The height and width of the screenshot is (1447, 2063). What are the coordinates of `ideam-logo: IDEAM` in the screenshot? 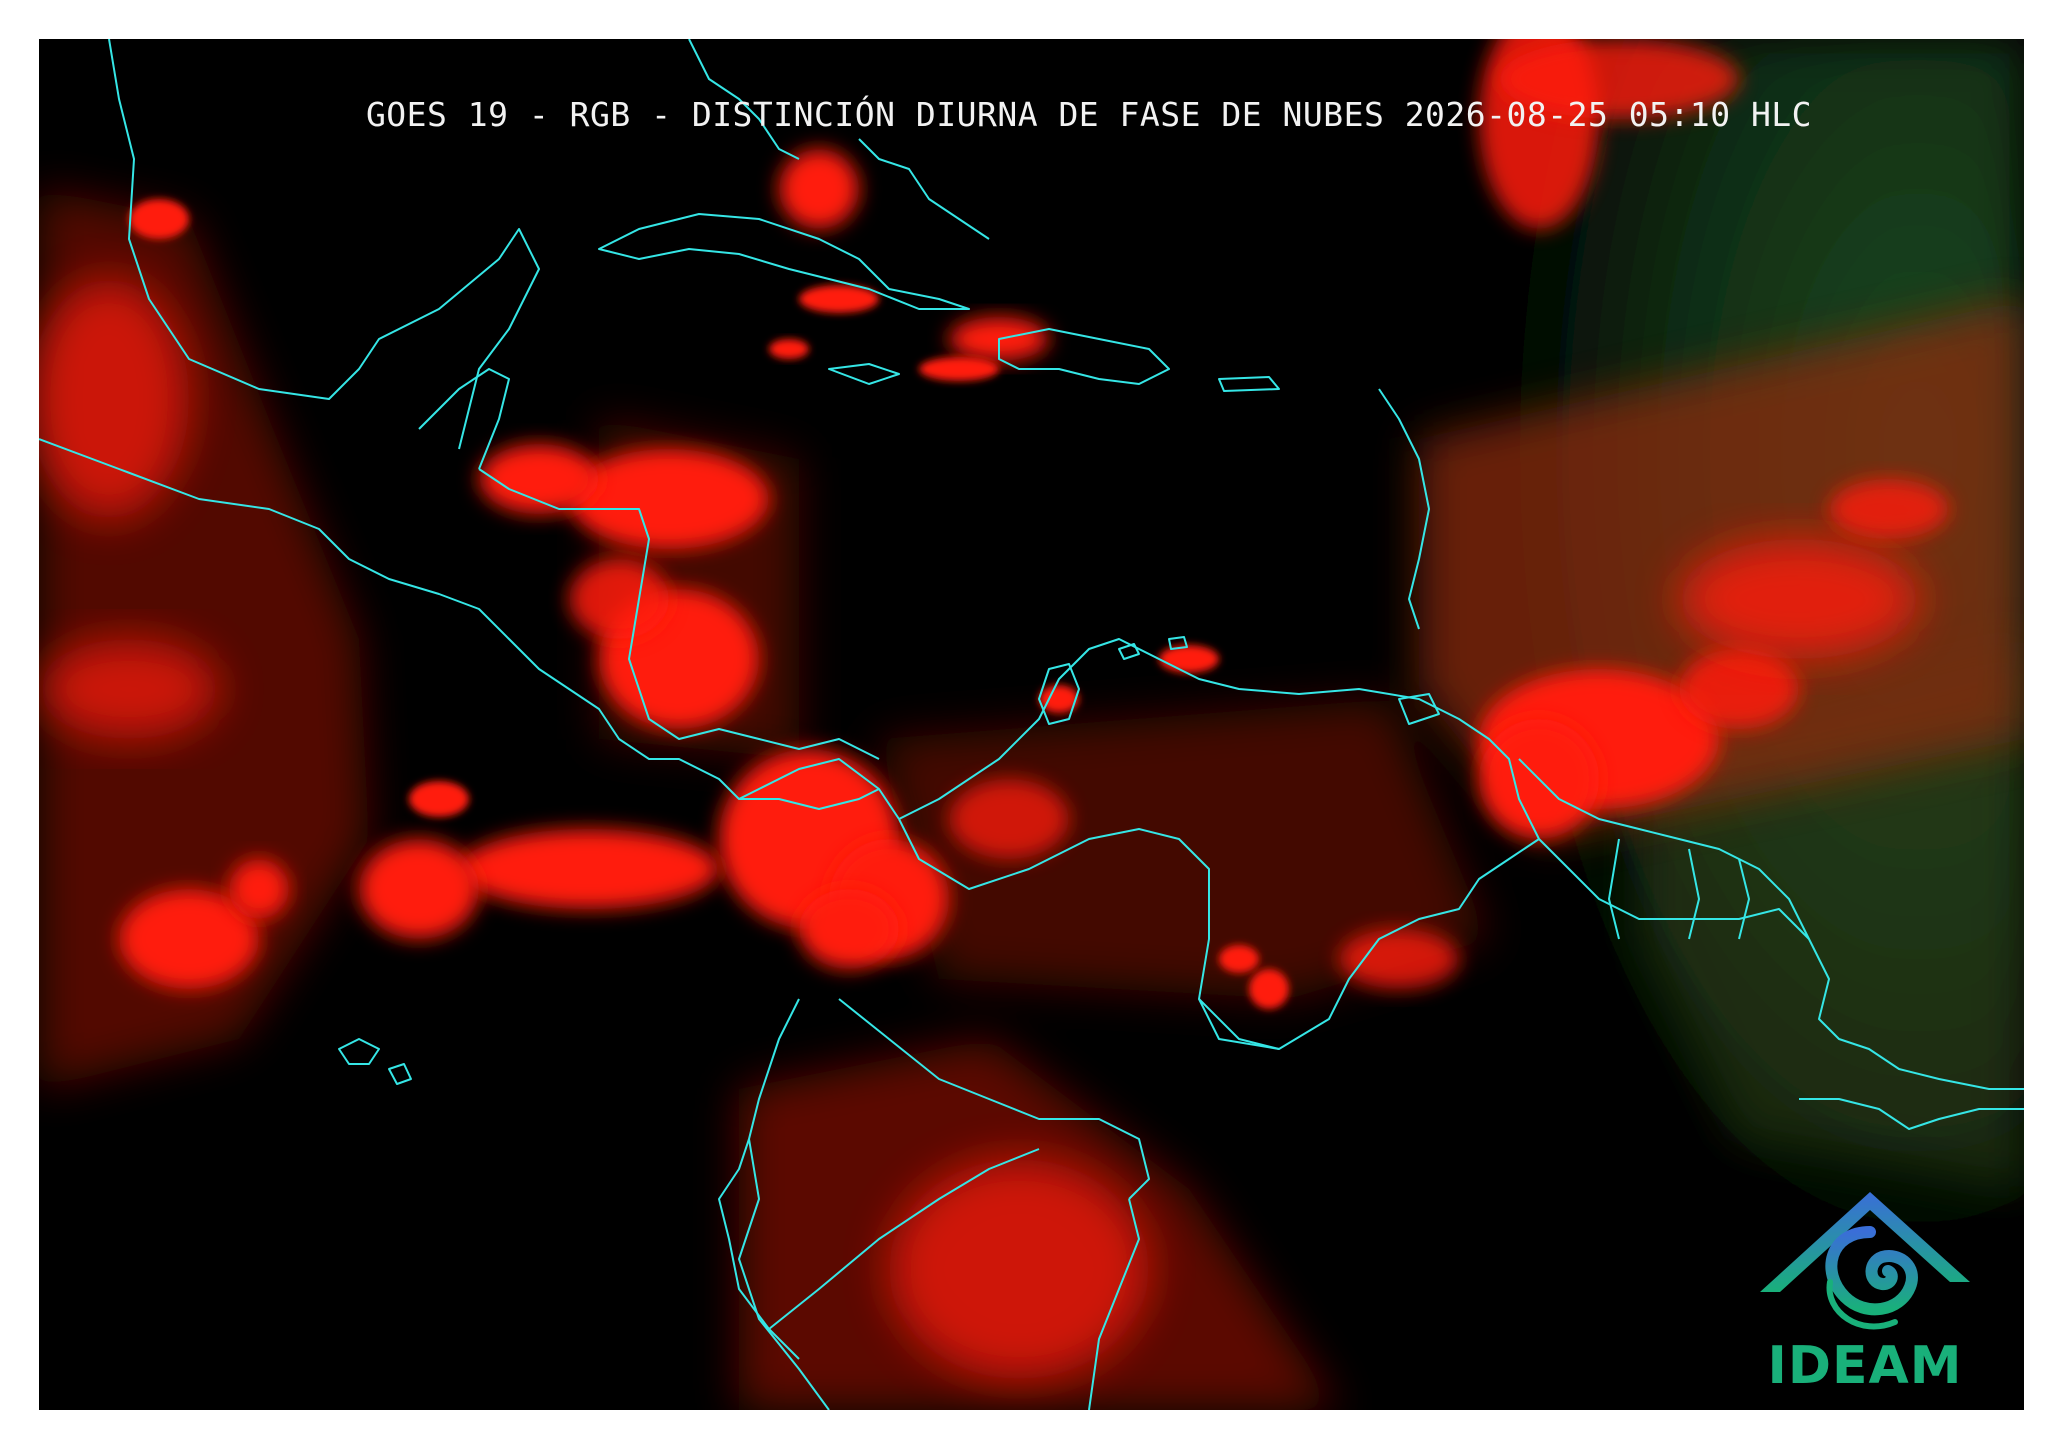 It's located at (1865, 1287).